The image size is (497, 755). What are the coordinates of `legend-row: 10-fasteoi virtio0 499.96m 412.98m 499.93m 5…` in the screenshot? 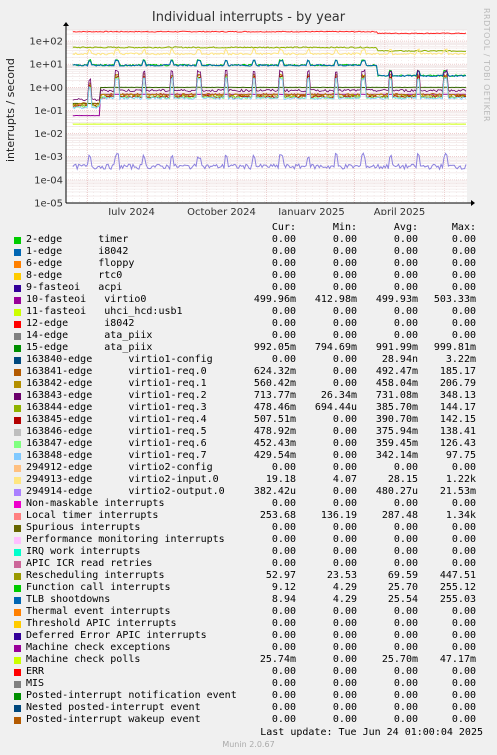 It's located at (249, 300).